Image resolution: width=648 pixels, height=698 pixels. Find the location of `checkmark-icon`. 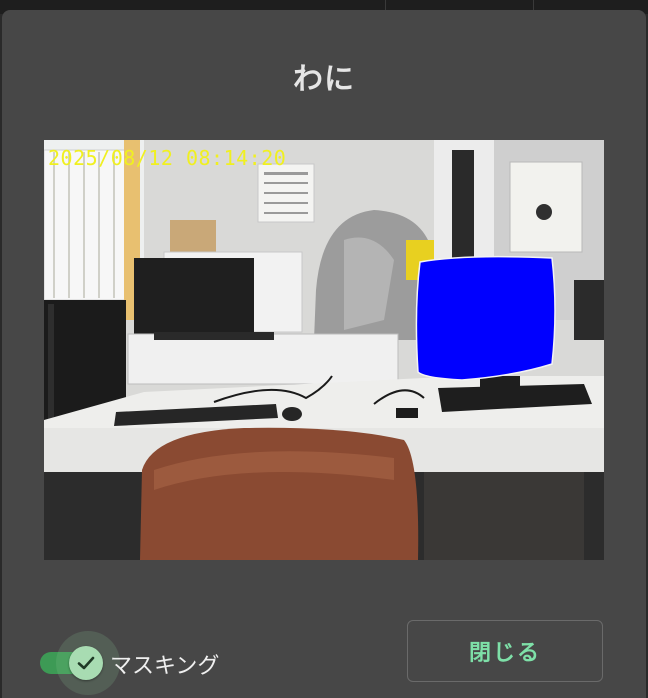

checkmark-icon is located at coordinates (86, 663).